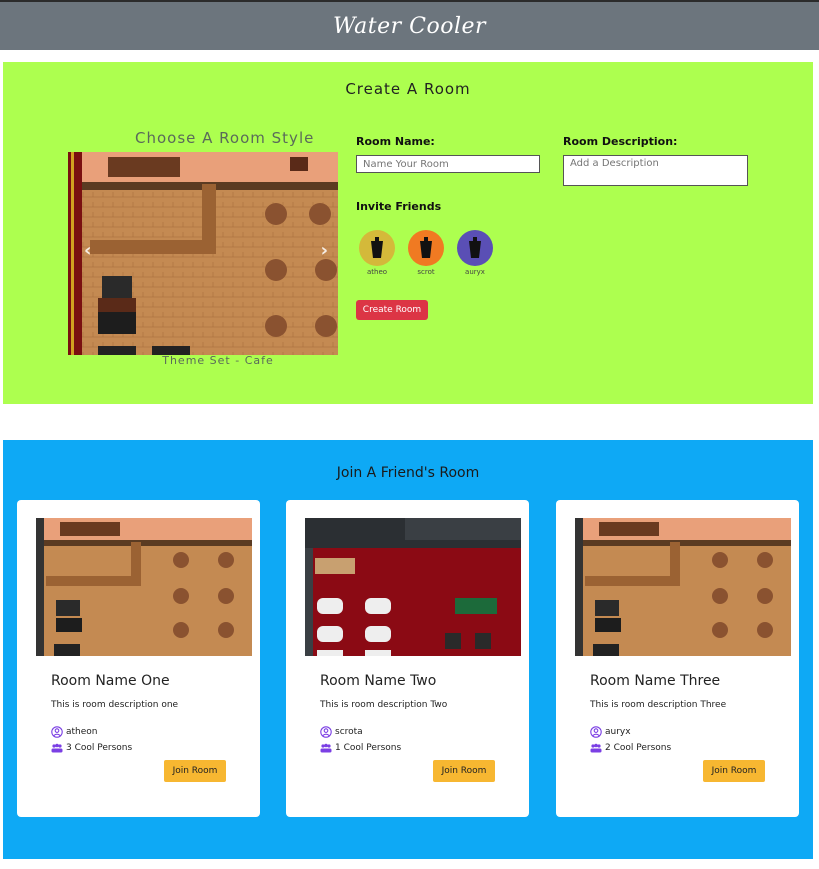  Describe the element at coordinates (110, 681) in the screenshot. I see `room-name: Room Name One` at that location.